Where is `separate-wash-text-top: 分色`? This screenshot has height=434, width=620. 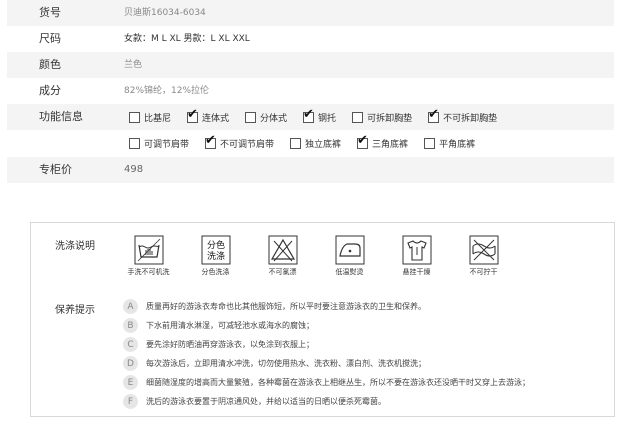 separate-wash-text-top: 分色 is located at coordinates (215, 245).